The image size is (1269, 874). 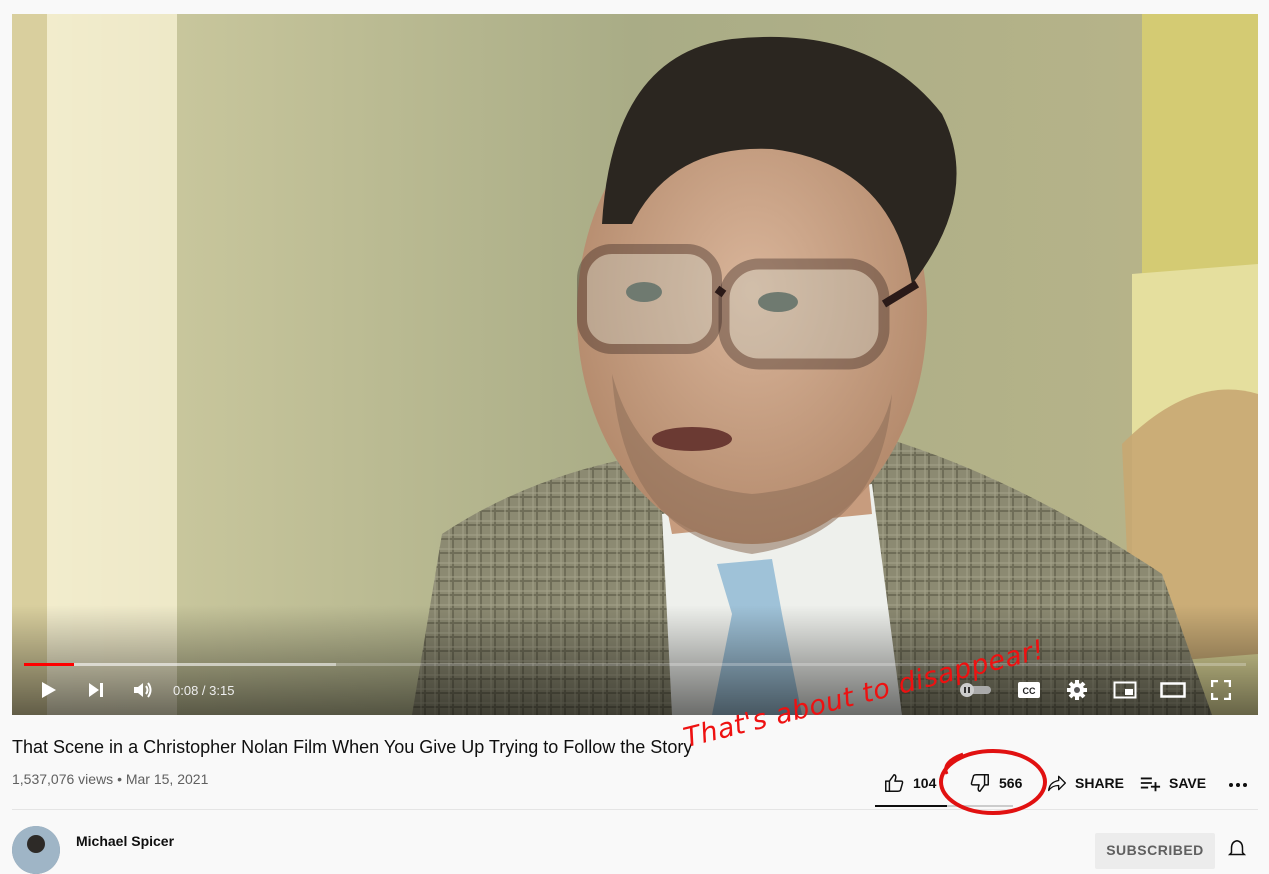 What do you see at coordinates (1150, 784) in the screenshot?
I see `add-to-playlist-icon` at bounding box center [1150, 784].